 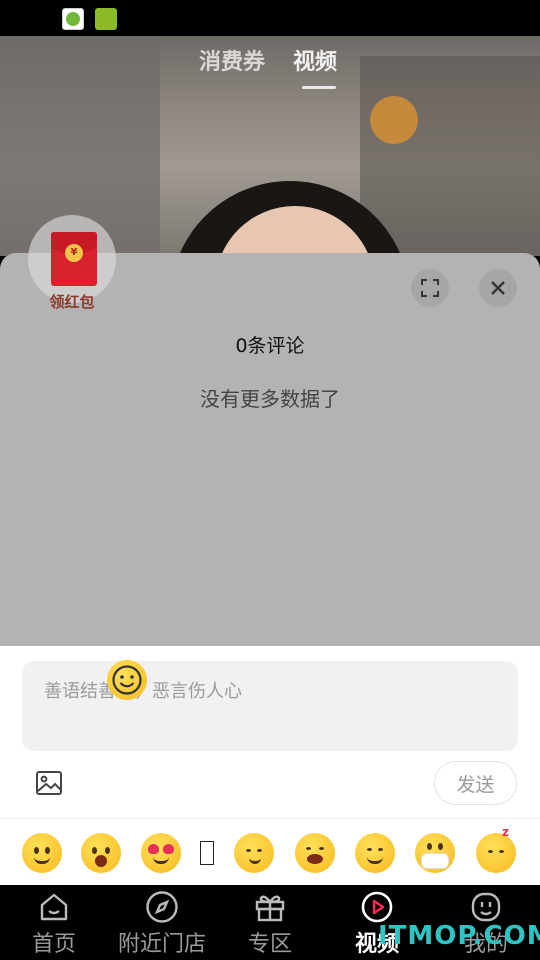 I want to click on smiley-icon, so click(x=127, y=680).